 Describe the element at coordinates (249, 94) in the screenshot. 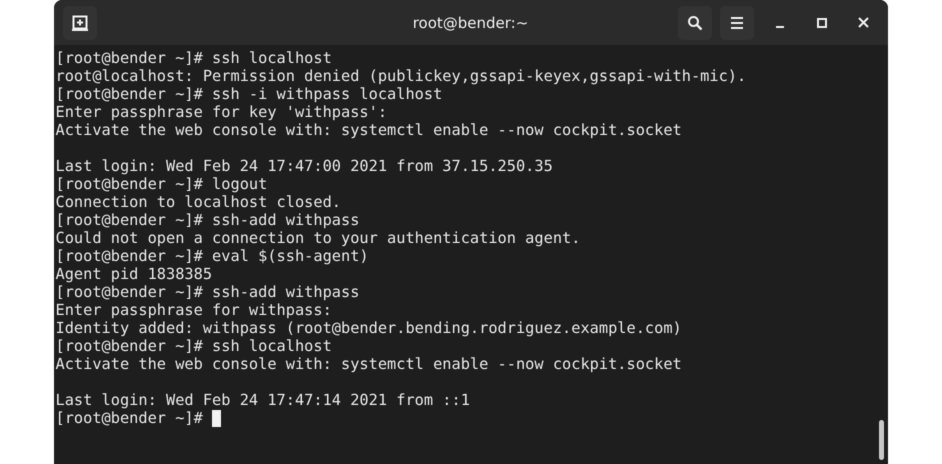

I see `terminal-line: [root@bender ~]# ssh -i withpass localhost` at that location.